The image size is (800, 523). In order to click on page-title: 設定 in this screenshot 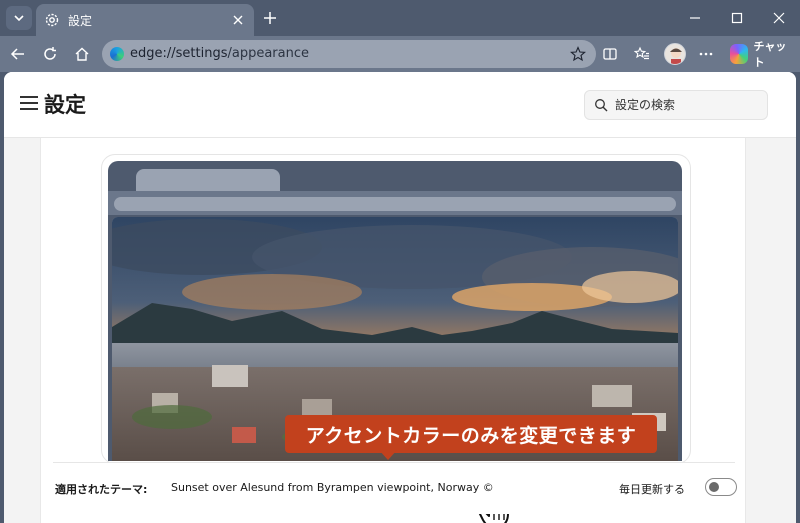, I will do `click(65, 105)`.